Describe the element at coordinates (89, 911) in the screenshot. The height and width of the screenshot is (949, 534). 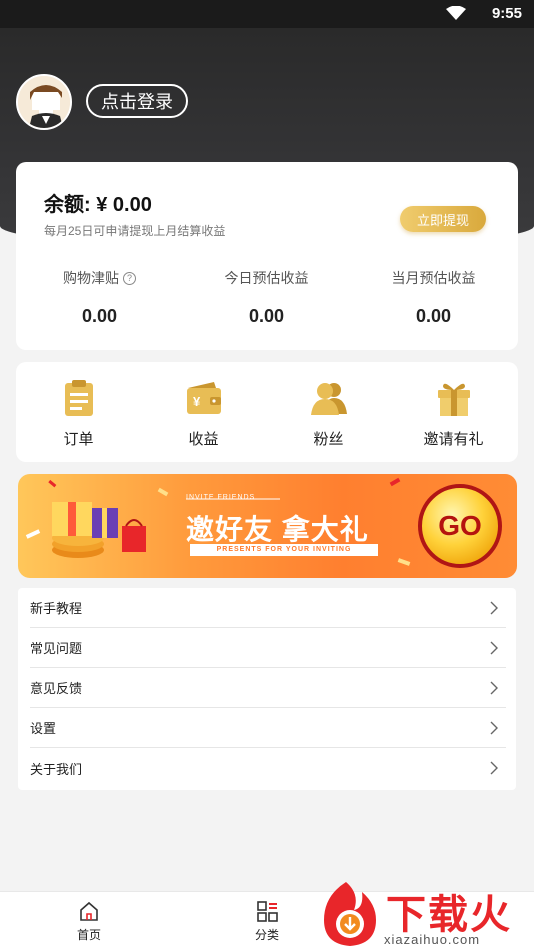
I see `home-icon` at that location.